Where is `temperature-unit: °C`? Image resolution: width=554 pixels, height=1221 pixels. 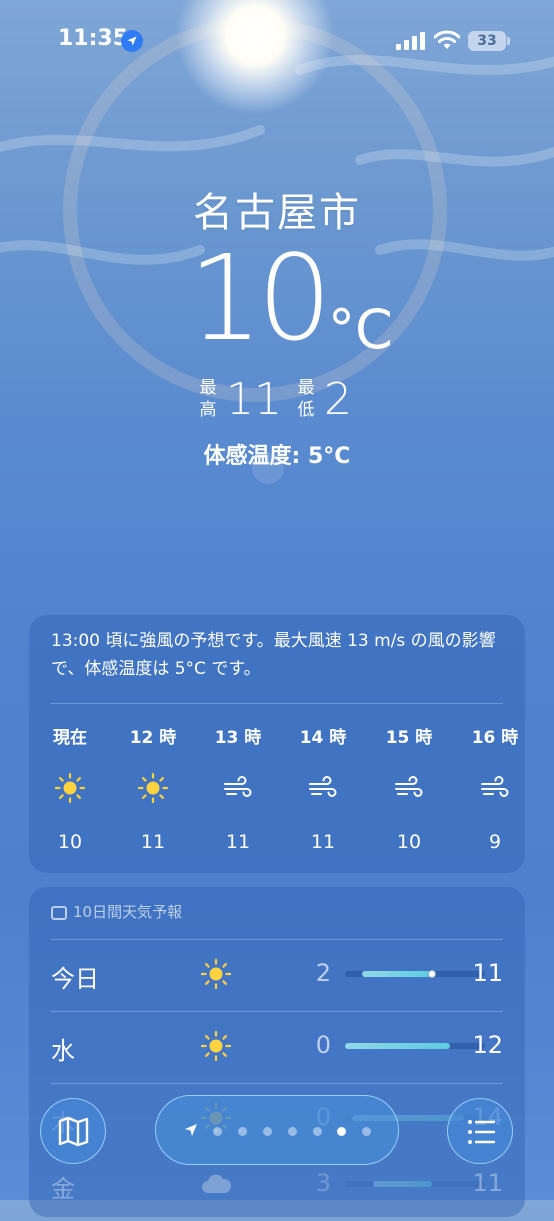 temperature-unit: °C is located at coordinates (360, 329).